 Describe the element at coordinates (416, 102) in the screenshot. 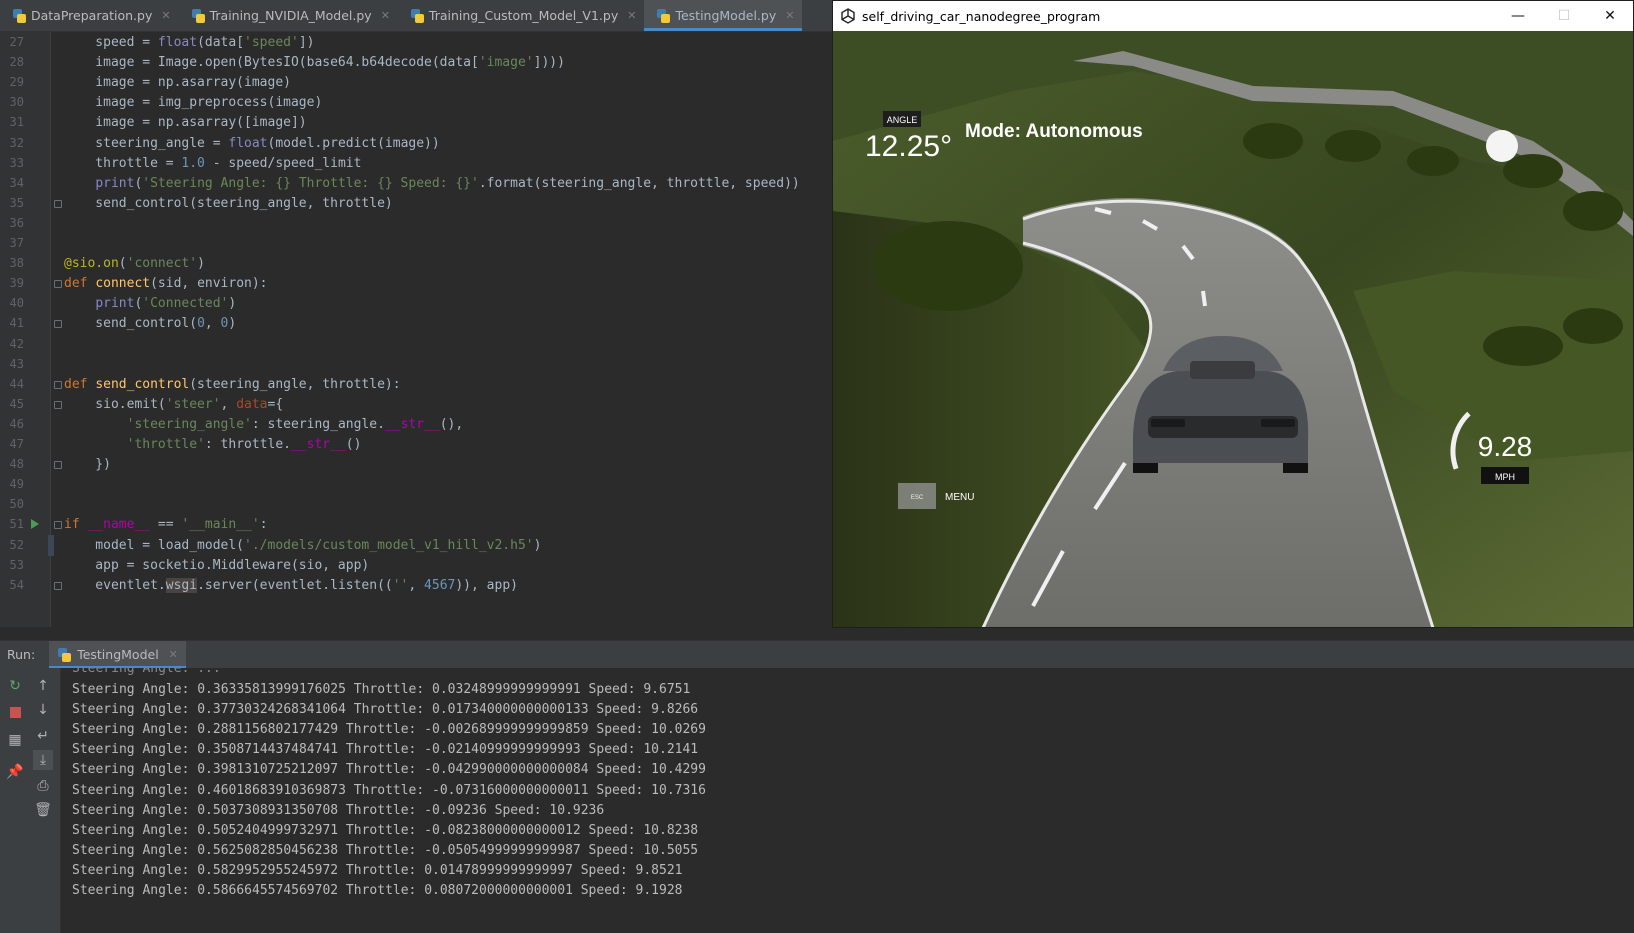

I see `code-line: image = img_preprocess(image)` at that location.